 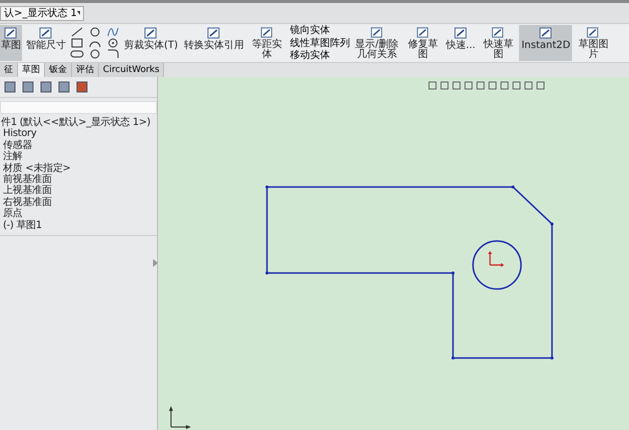 What do you see at coordinates (113, 54) in the screenshot?
I see `corner-icon` at bounding box center [113, 54].